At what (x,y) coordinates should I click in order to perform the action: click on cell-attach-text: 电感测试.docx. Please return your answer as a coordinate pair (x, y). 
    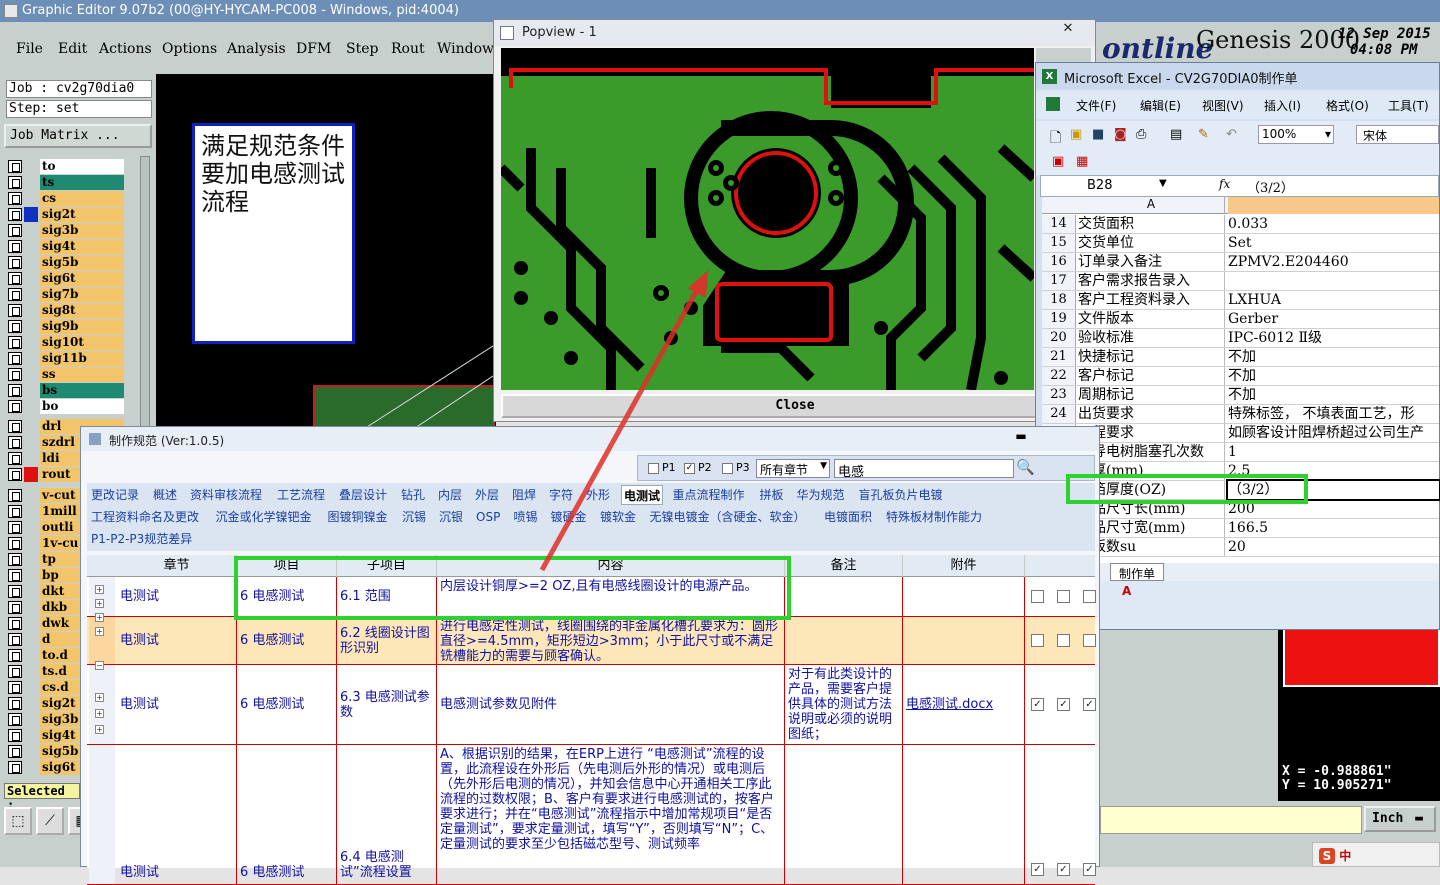
    Looking at the image, I should click on (949, 704).